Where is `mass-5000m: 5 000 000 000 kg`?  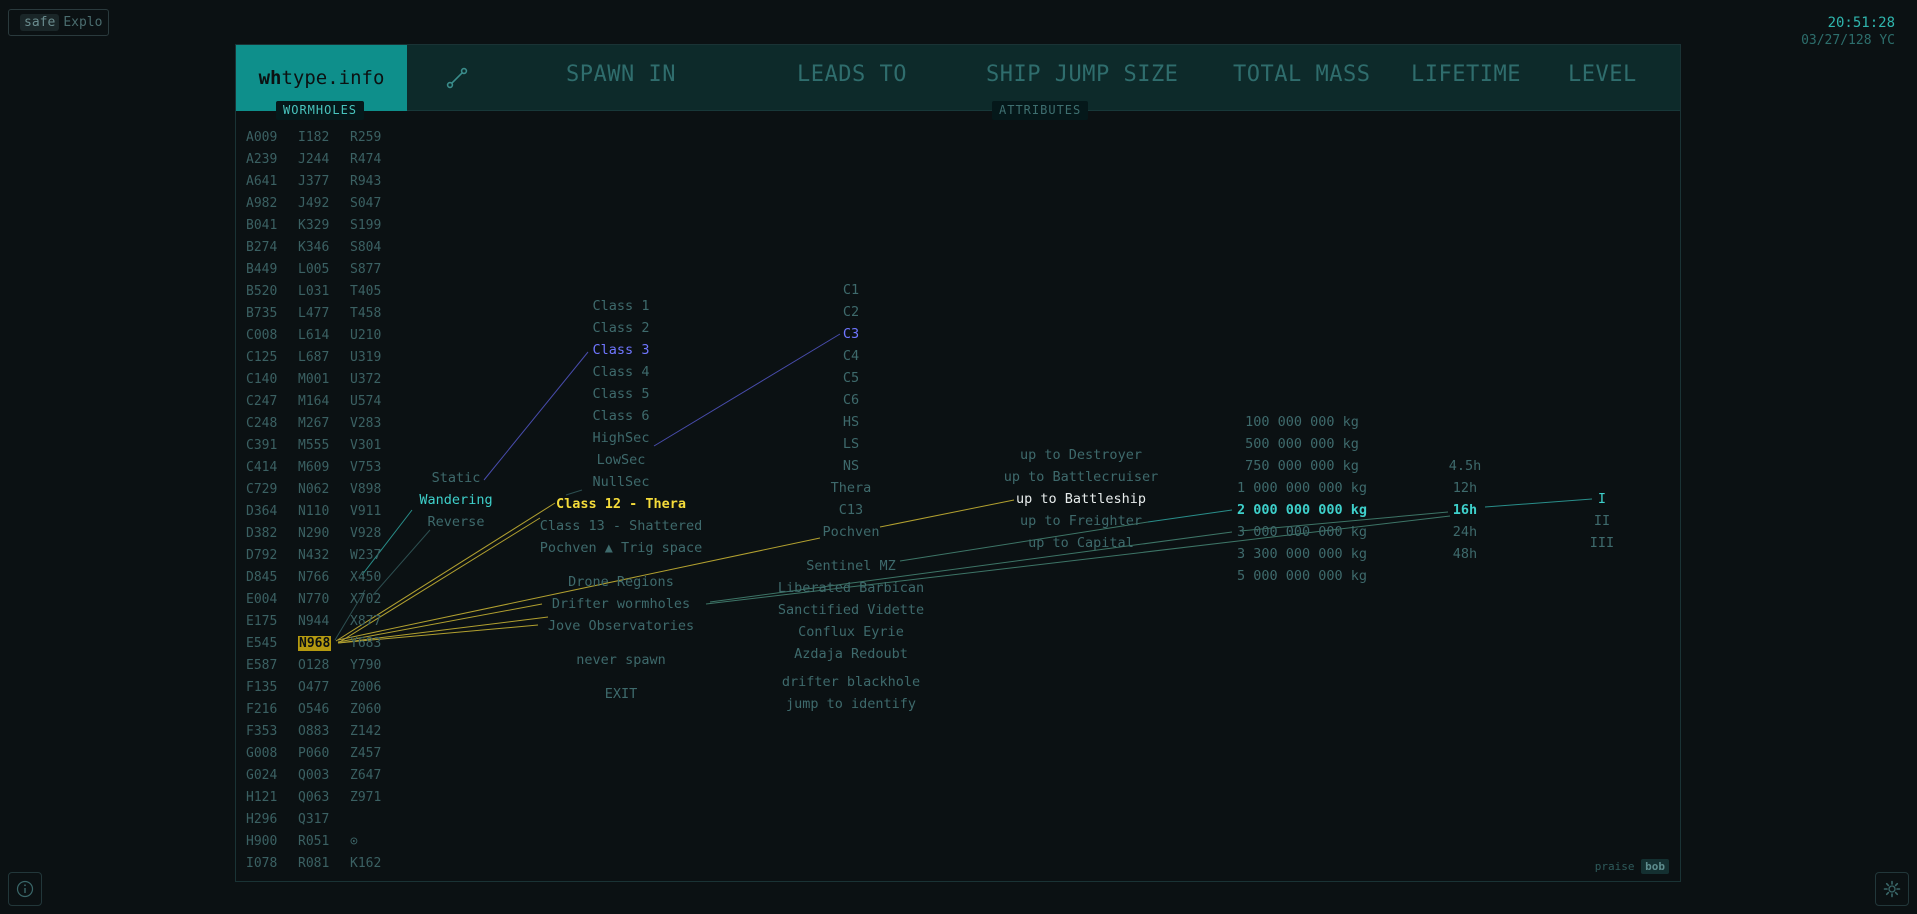 mass-5000m: 5 000 000 000 kg is located at coordinates (1302, 576).